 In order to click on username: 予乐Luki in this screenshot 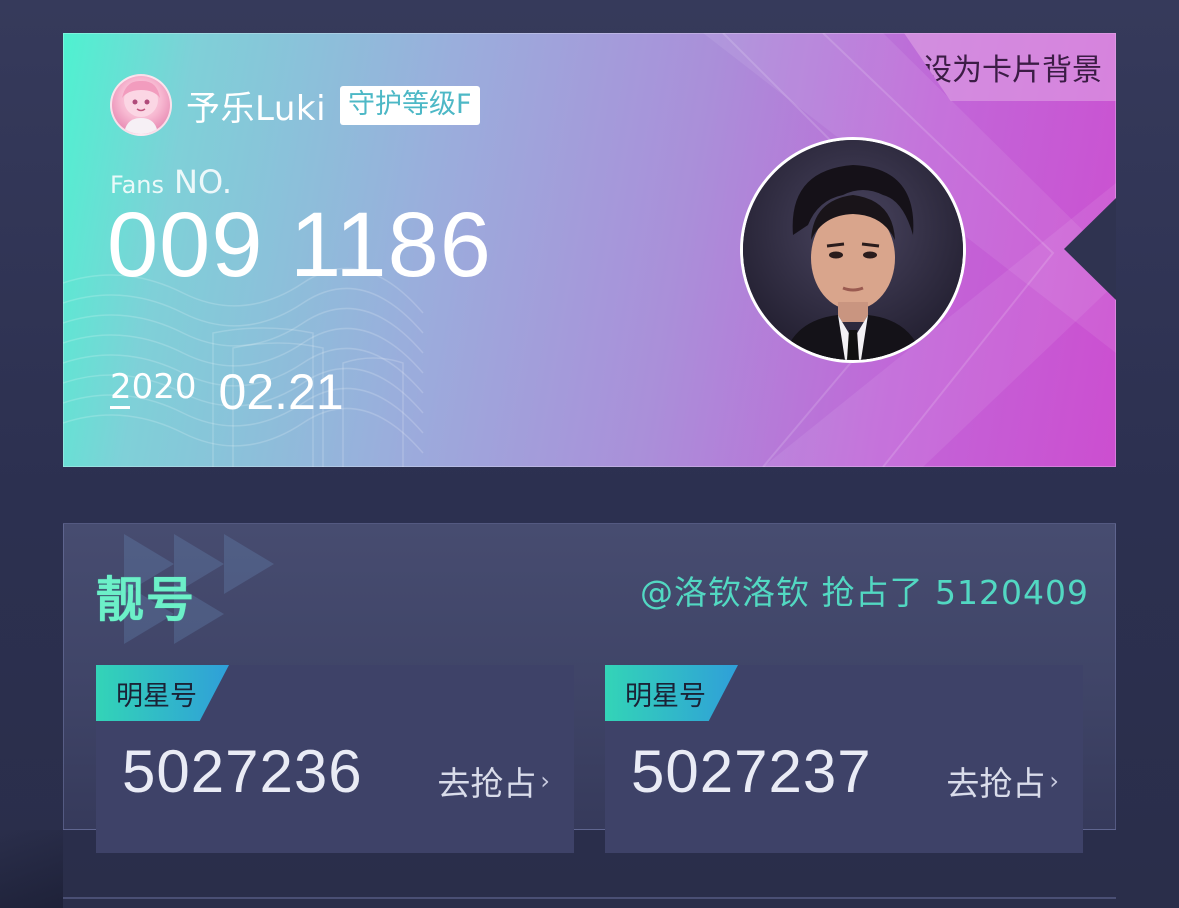, I will do `click(256, 108)`.